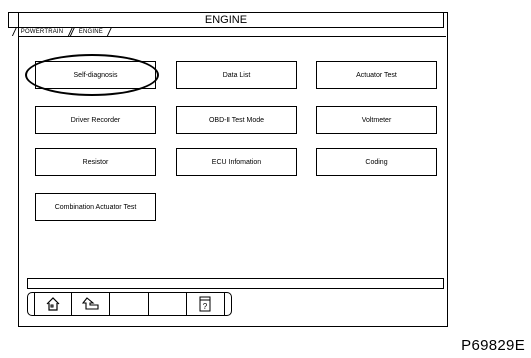 The width and height of the screenshot is (531, 358). I want to click on obd-test-mode-button: OBD-Ⅱ Test Mode, so click(236, 120).